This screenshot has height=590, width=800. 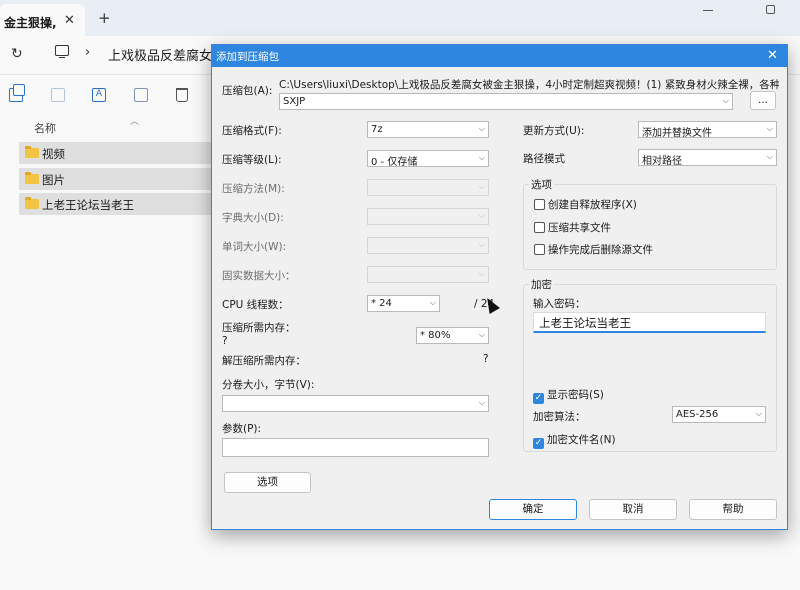 What do you see at coordinates (708, 11) in the screenshot?
I see `minimize-icon` at bounding box center [708, 11].